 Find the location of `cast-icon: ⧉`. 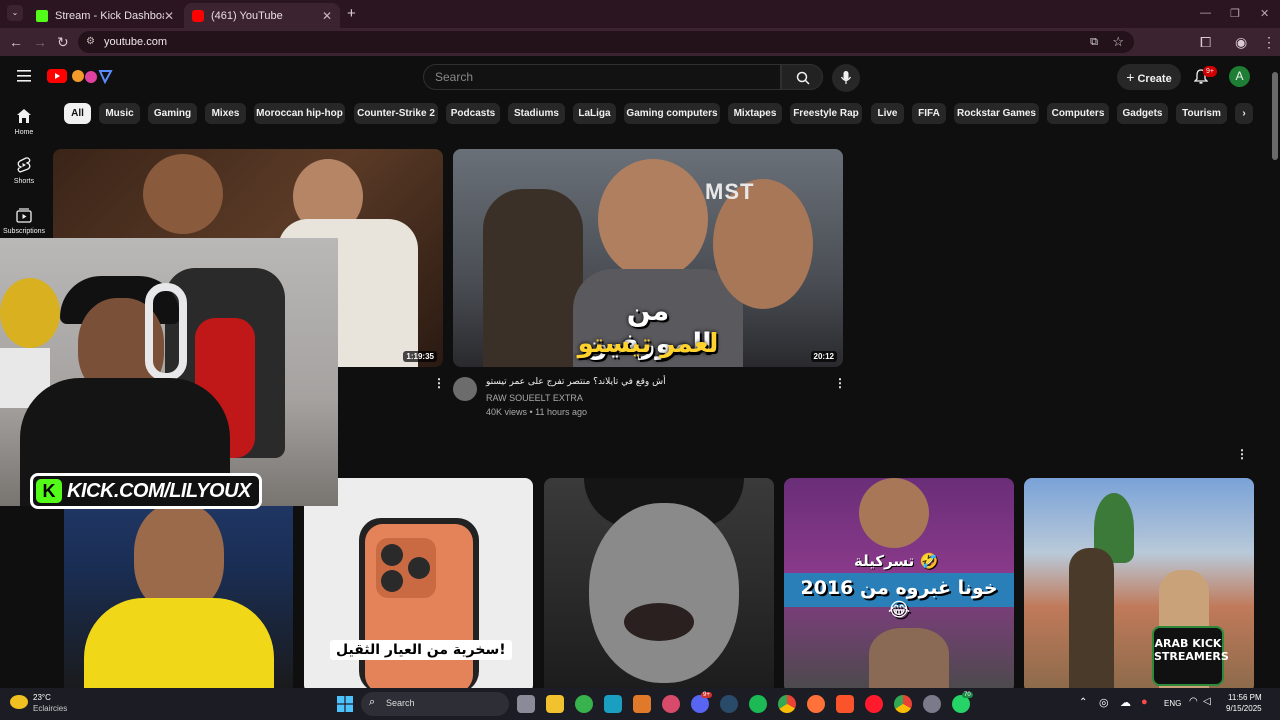

cast-icon: ⧉ is located at coordinates (1094, 42).